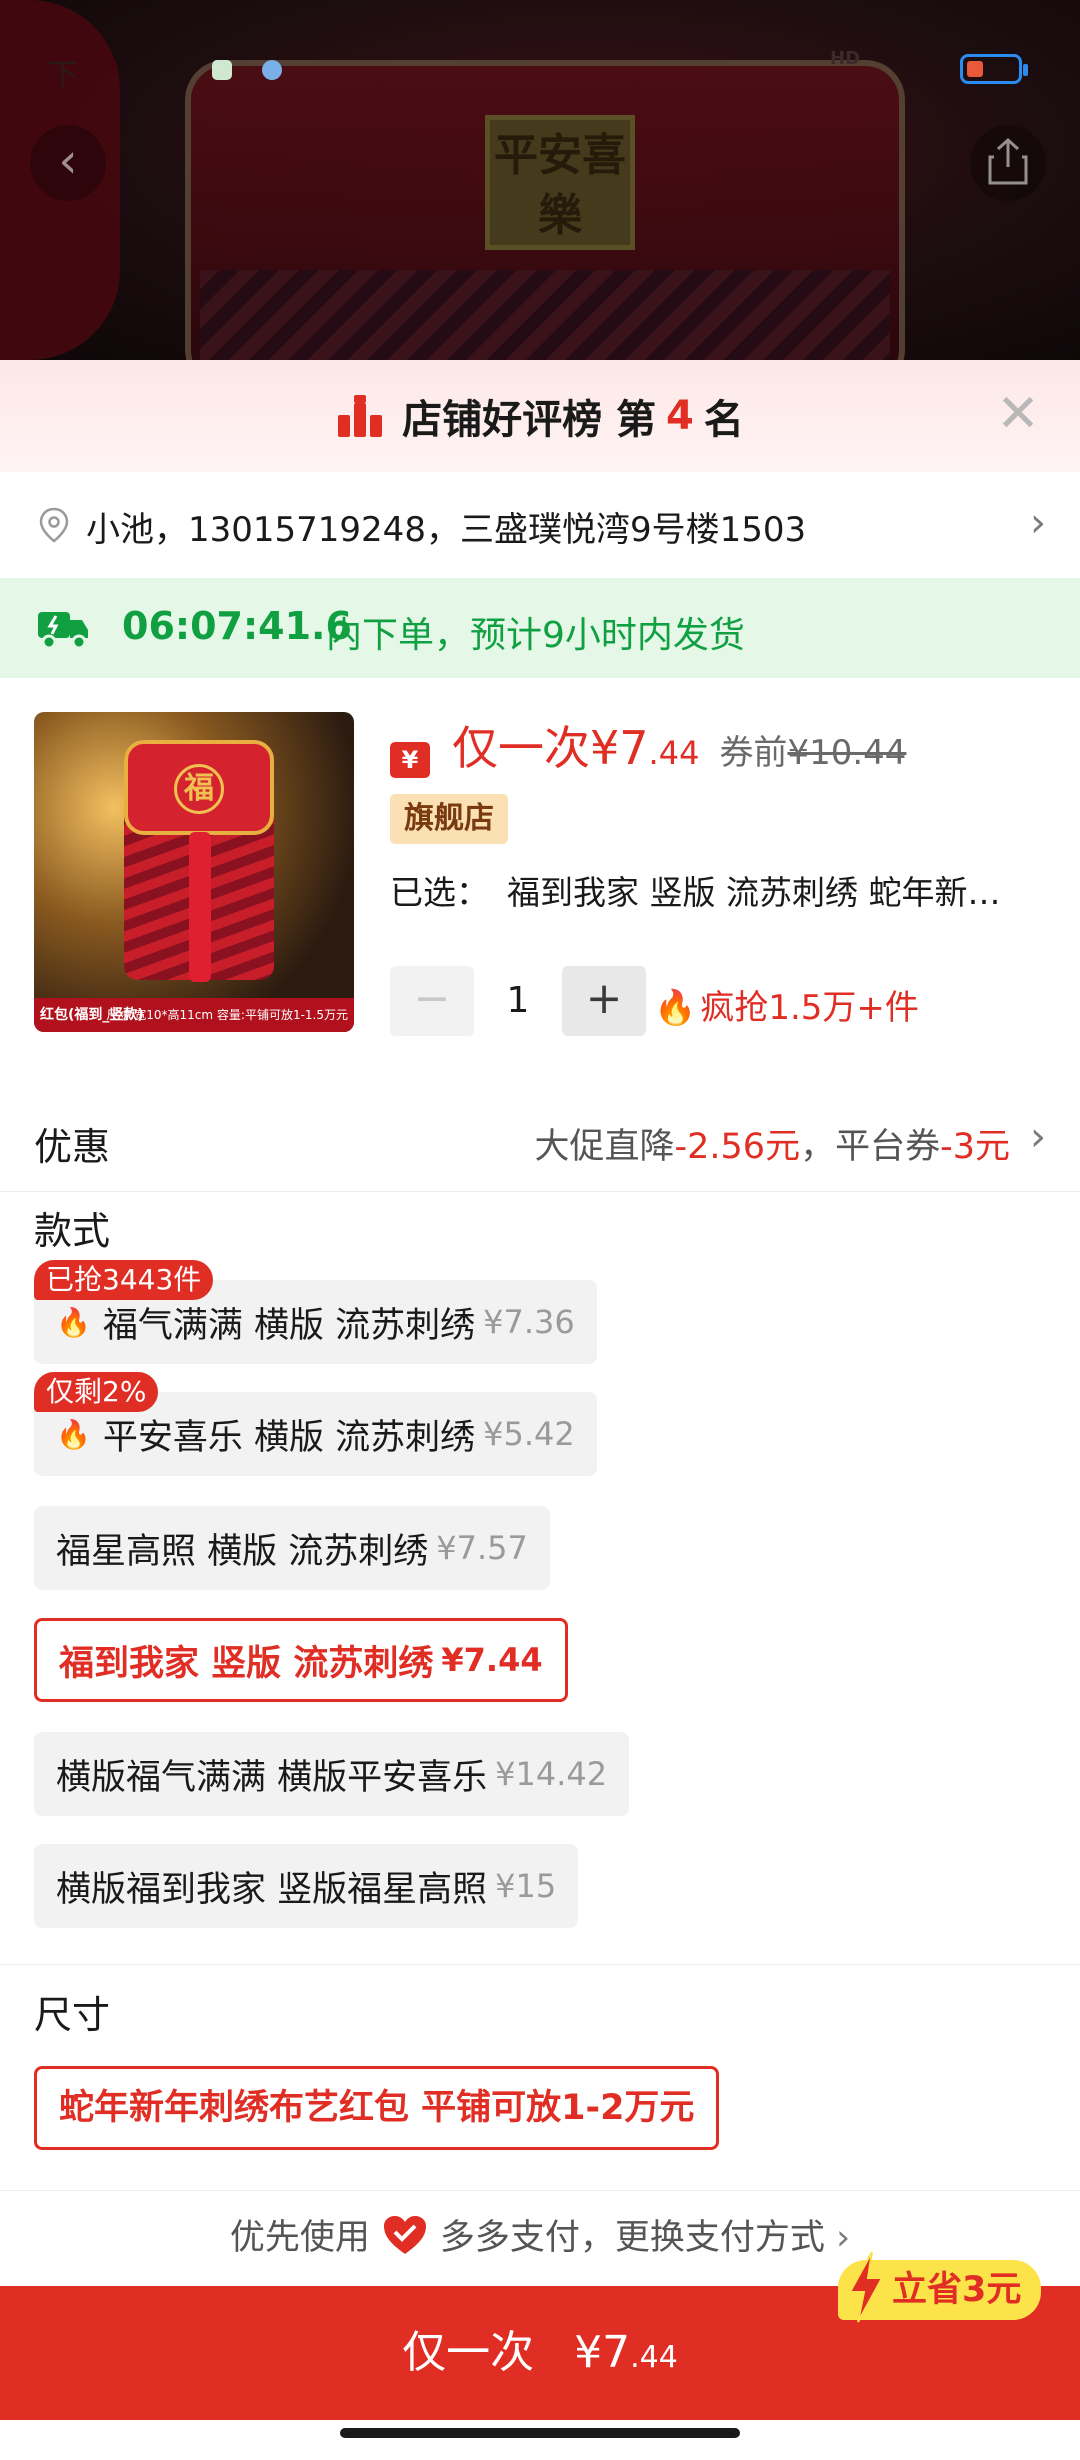 This screenshot has height=2460, width=1080. Describe the element at coordinates (529, 420) in the screenshot. I see `rank-prefix: 店铺好评榜 第` at that location.